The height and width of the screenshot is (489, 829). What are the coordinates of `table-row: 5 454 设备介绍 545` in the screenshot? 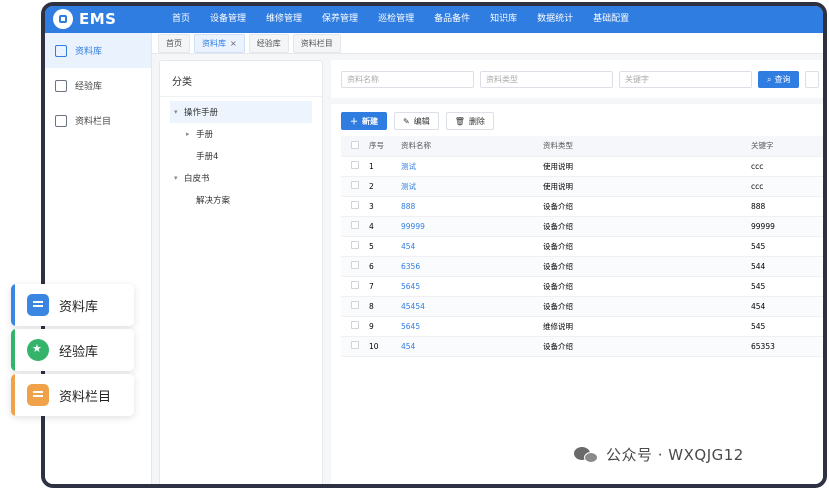 It's located at (582, 246).